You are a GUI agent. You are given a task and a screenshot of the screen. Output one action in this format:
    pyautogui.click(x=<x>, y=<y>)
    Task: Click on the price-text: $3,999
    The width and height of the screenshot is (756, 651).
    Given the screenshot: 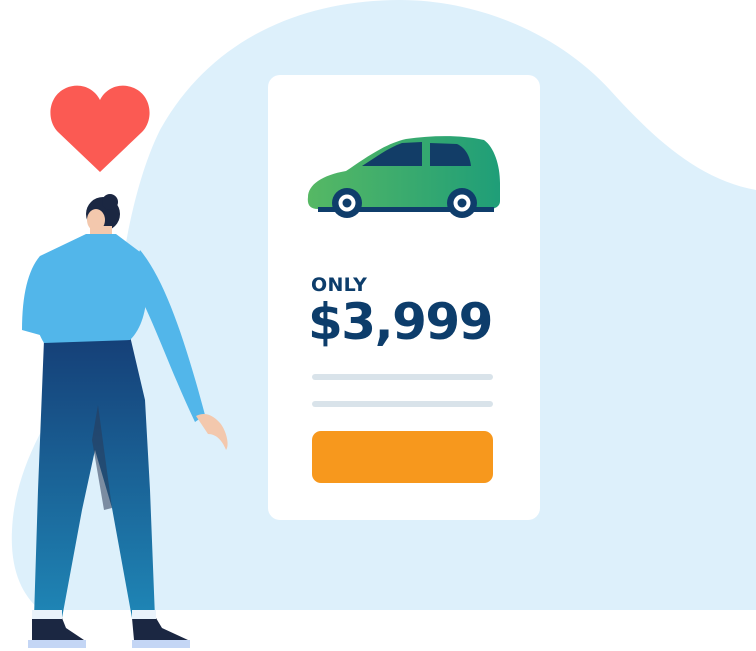 What is the action you would take?
    pyautogui.click(x=400, y=322)
    